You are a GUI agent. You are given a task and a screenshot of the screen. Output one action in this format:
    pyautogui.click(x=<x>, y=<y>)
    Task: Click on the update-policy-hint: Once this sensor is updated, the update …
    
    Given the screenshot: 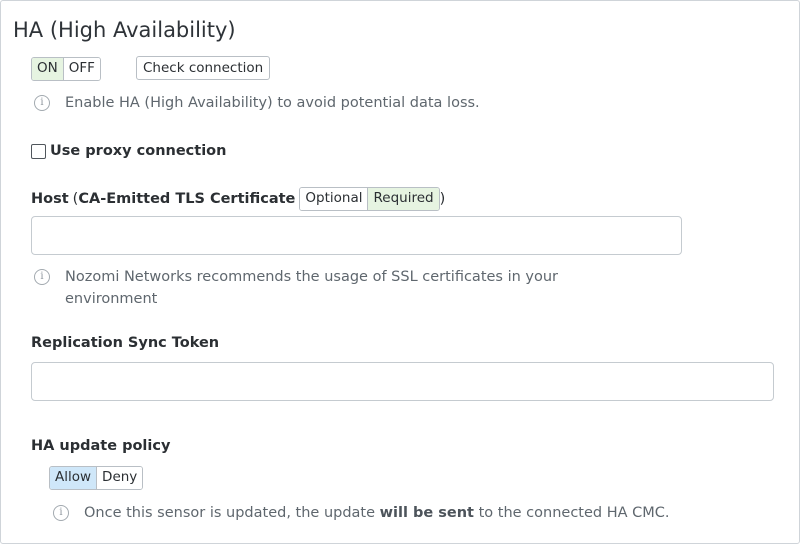 What is the action you would take?
    pyautogui.click(x=377, y=513)
    